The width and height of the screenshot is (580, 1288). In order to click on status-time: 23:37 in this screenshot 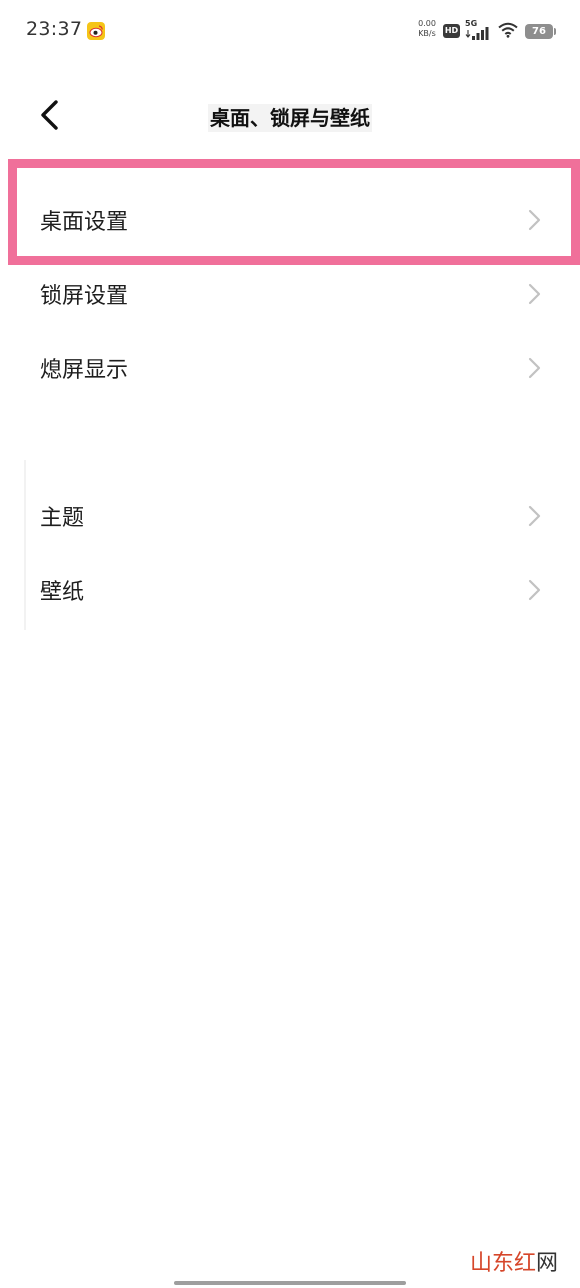, I will do `click(54, 29)`.